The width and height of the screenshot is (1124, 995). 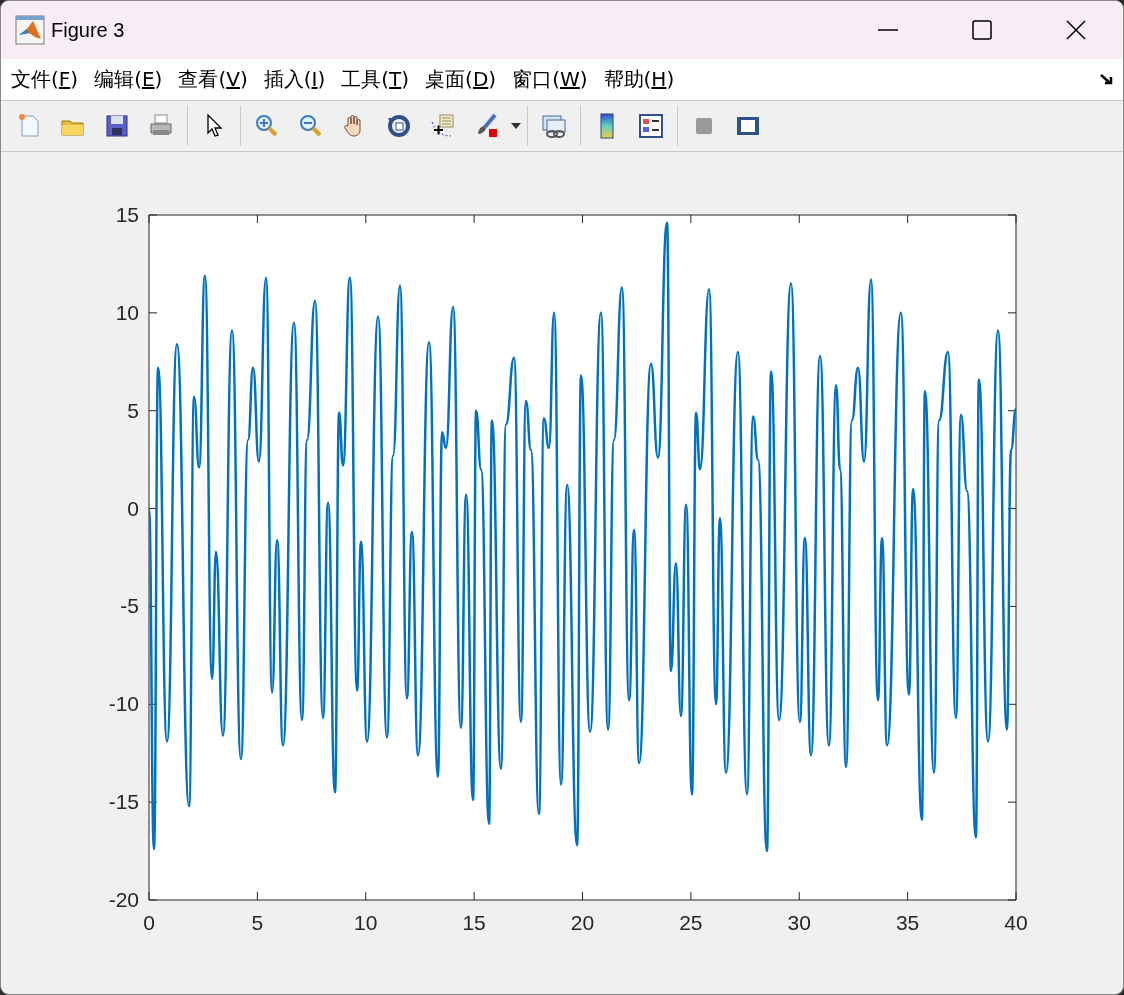 I want to click on y-tick-label: -20, so click(x=123, y=899).